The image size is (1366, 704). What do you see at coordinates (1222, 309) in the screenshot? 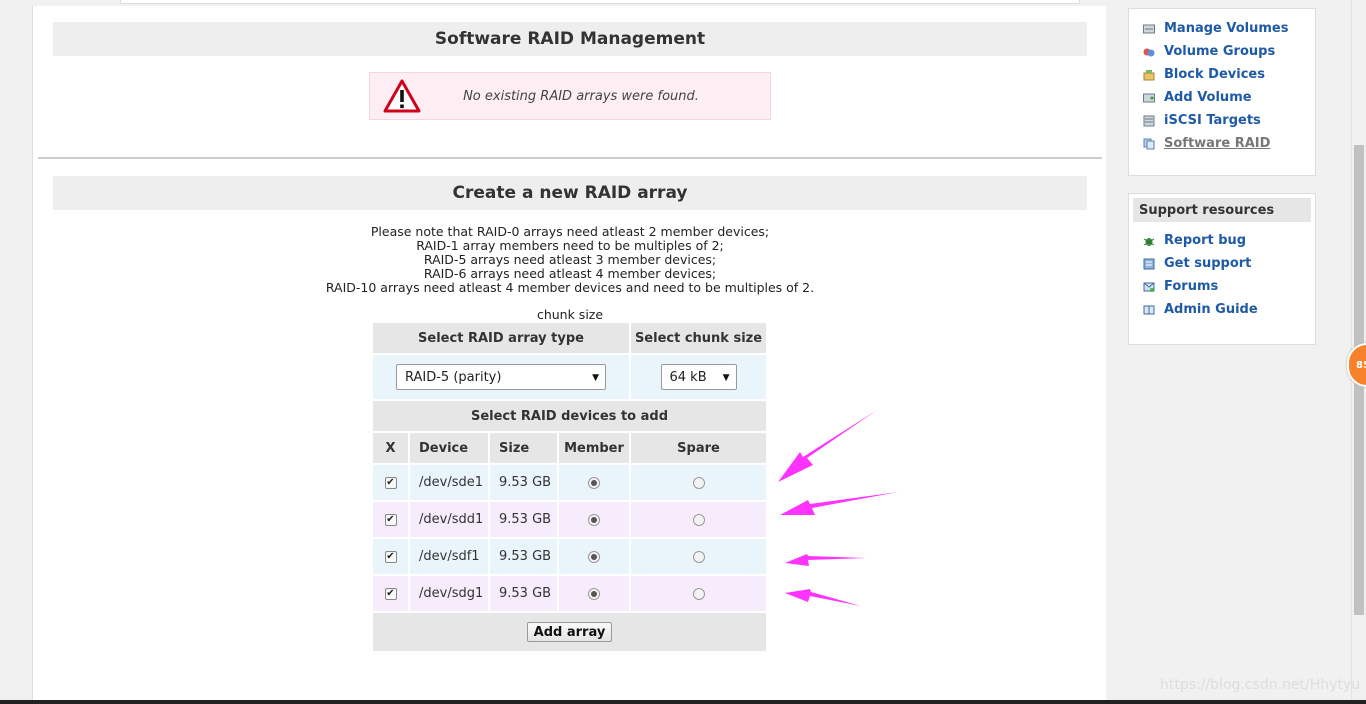
I see `nav-item-admin-guide: Admin Guide` at bounding box center [1222, 309].